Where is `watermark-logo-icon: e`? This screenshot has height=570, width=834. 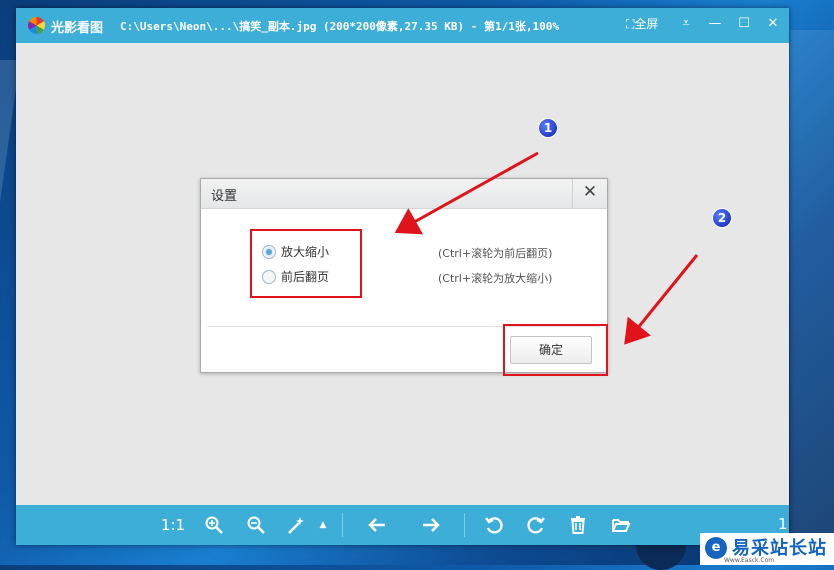
watermark-logo-icon: e is located at coordinates (716, 548).